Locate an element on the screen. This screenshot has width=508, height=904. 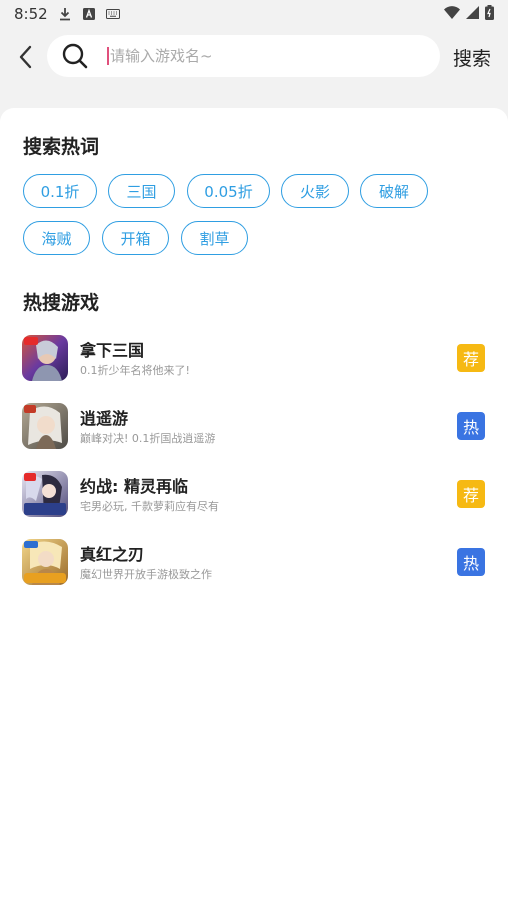
search-box is located at coordinates (243, 56).